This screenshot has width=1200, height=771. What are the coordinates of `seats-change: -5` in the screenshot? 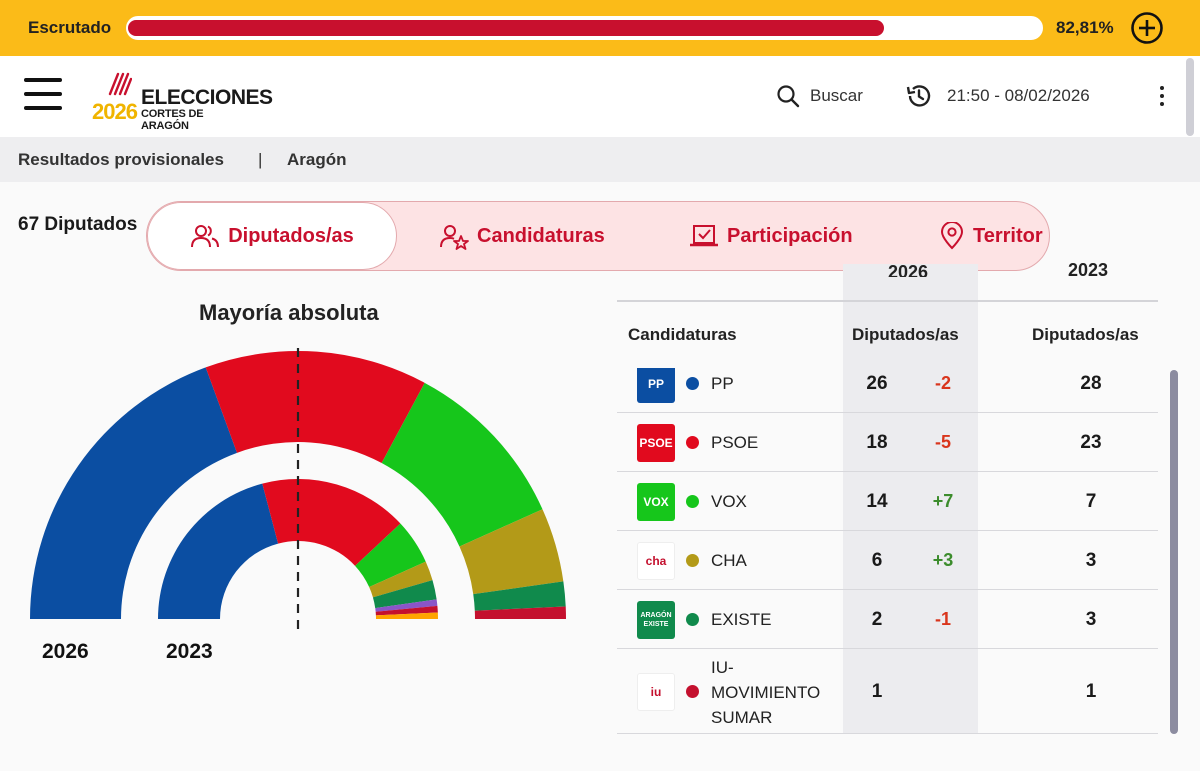 It's located at (942, 441).